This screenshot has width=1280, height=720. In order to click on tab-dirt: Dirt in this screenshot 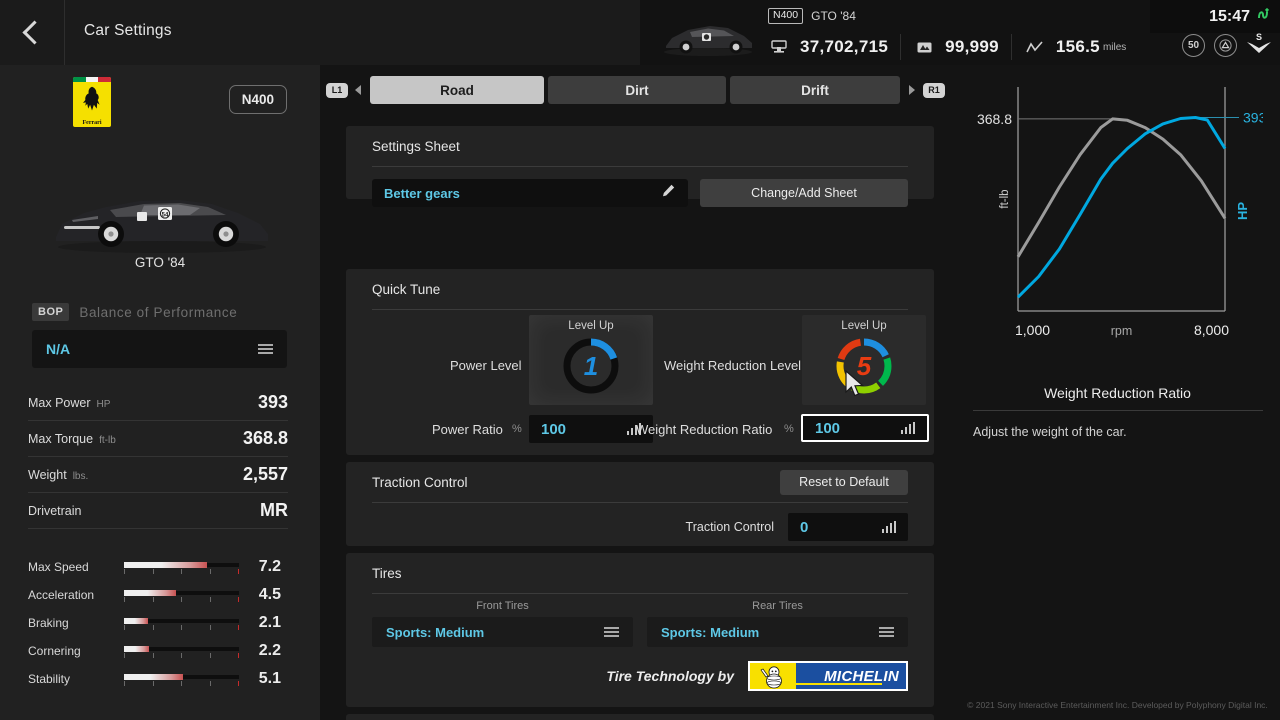, I will do `click(637, 90)`.